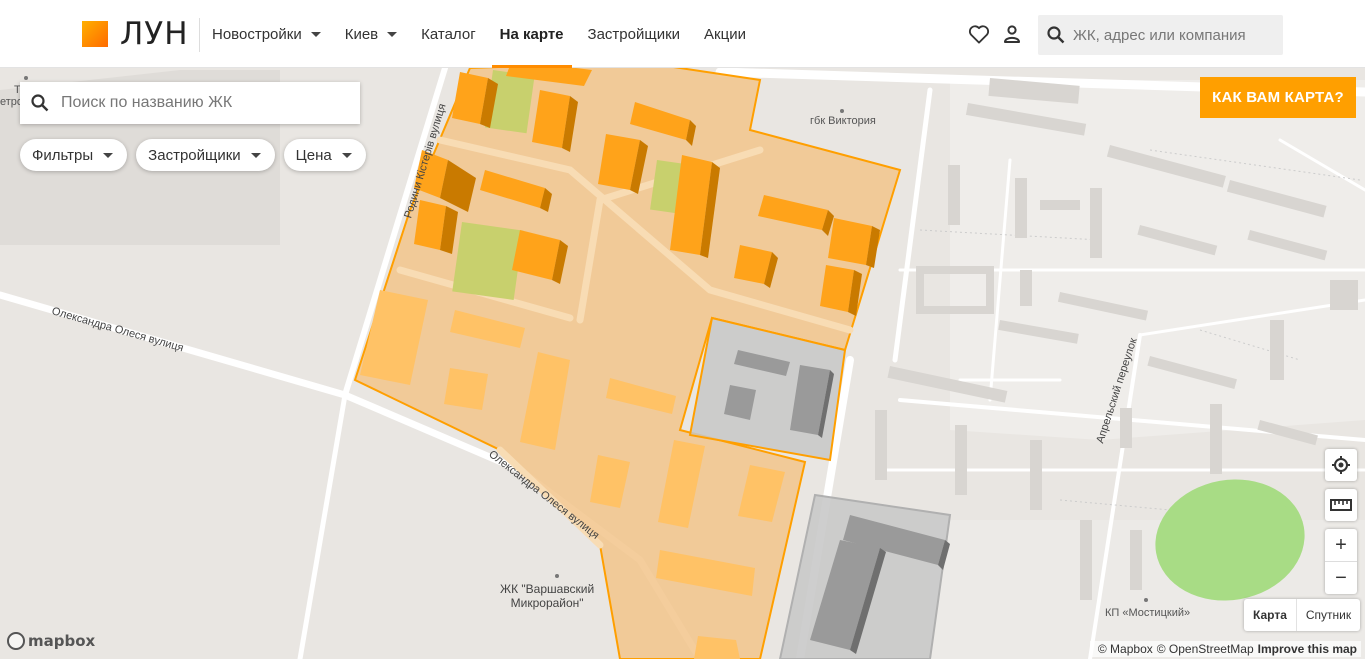  I want to click on nav-developers: Застройщики, so click(634, 34).